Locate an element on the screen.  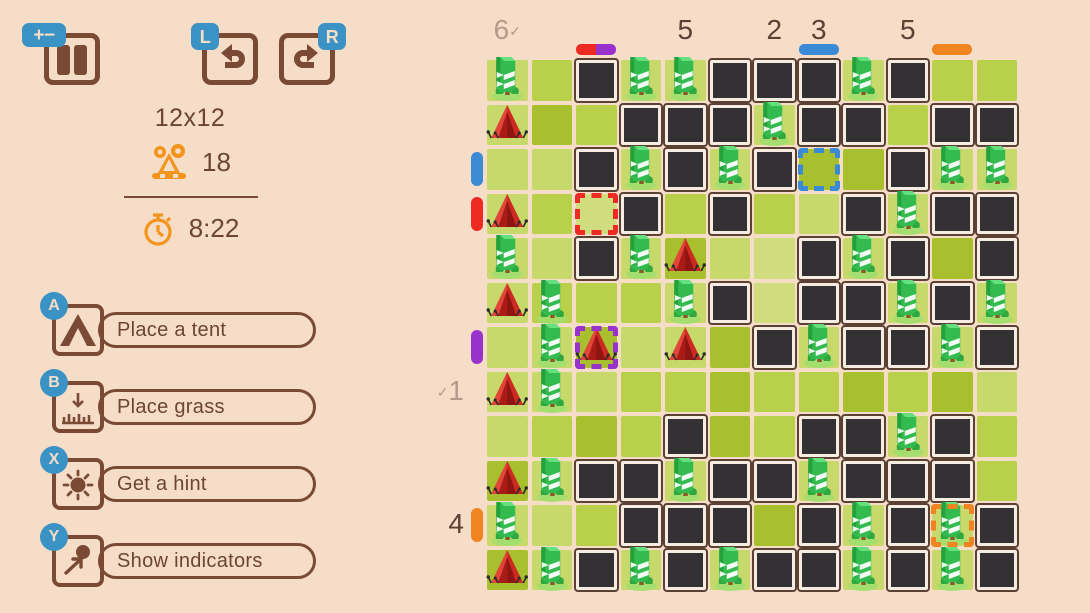
grid-cell-r5-c11 is located at coordinates (952, 258).